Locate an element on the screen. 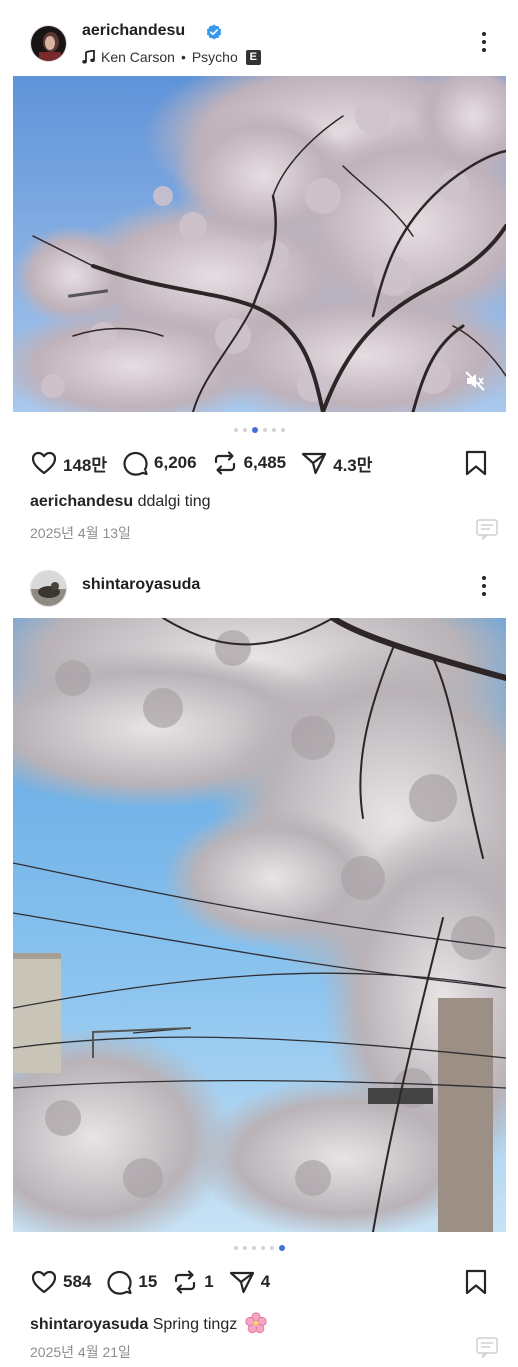 This screenshot has height=1367, width=518. share-count: 4 is located at coordinates (265, 1281).